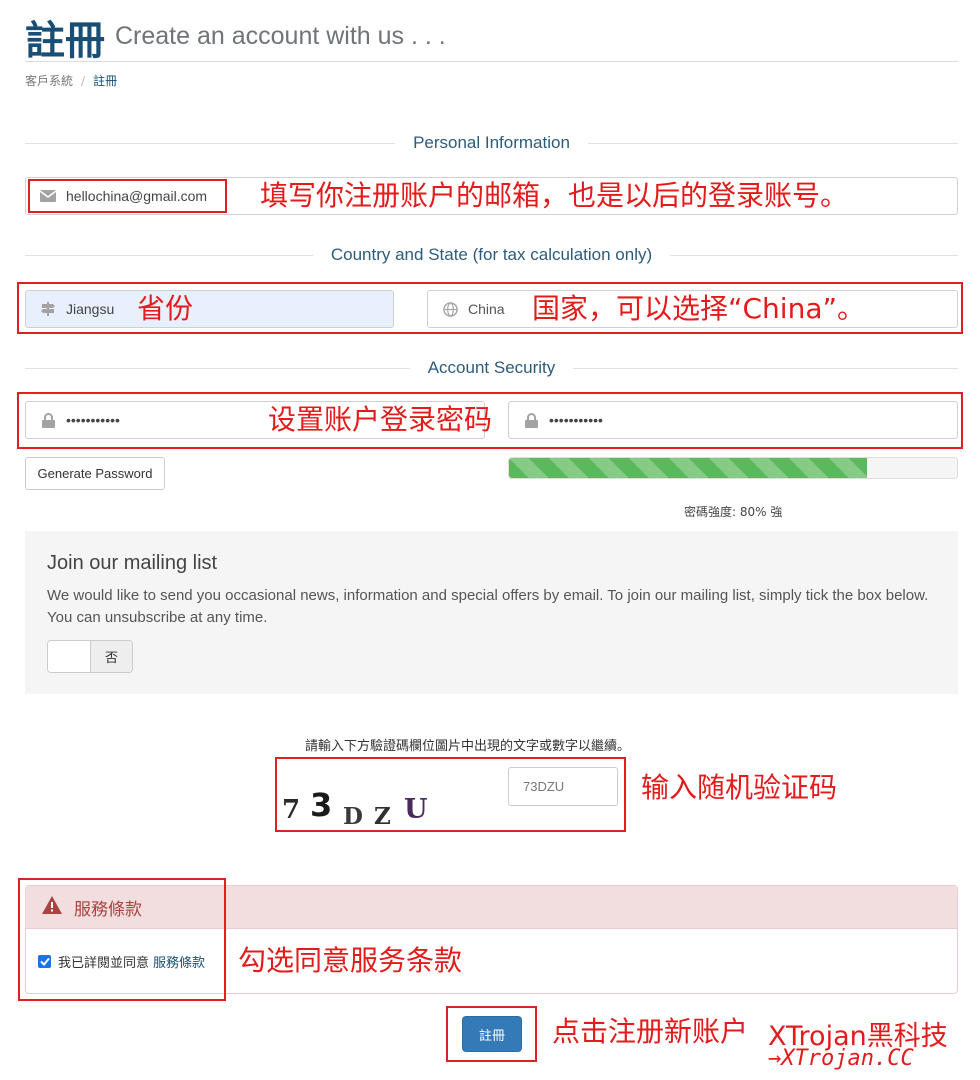  I want to click on annotation-password: 设置账户登录密码, so click(380, 419).